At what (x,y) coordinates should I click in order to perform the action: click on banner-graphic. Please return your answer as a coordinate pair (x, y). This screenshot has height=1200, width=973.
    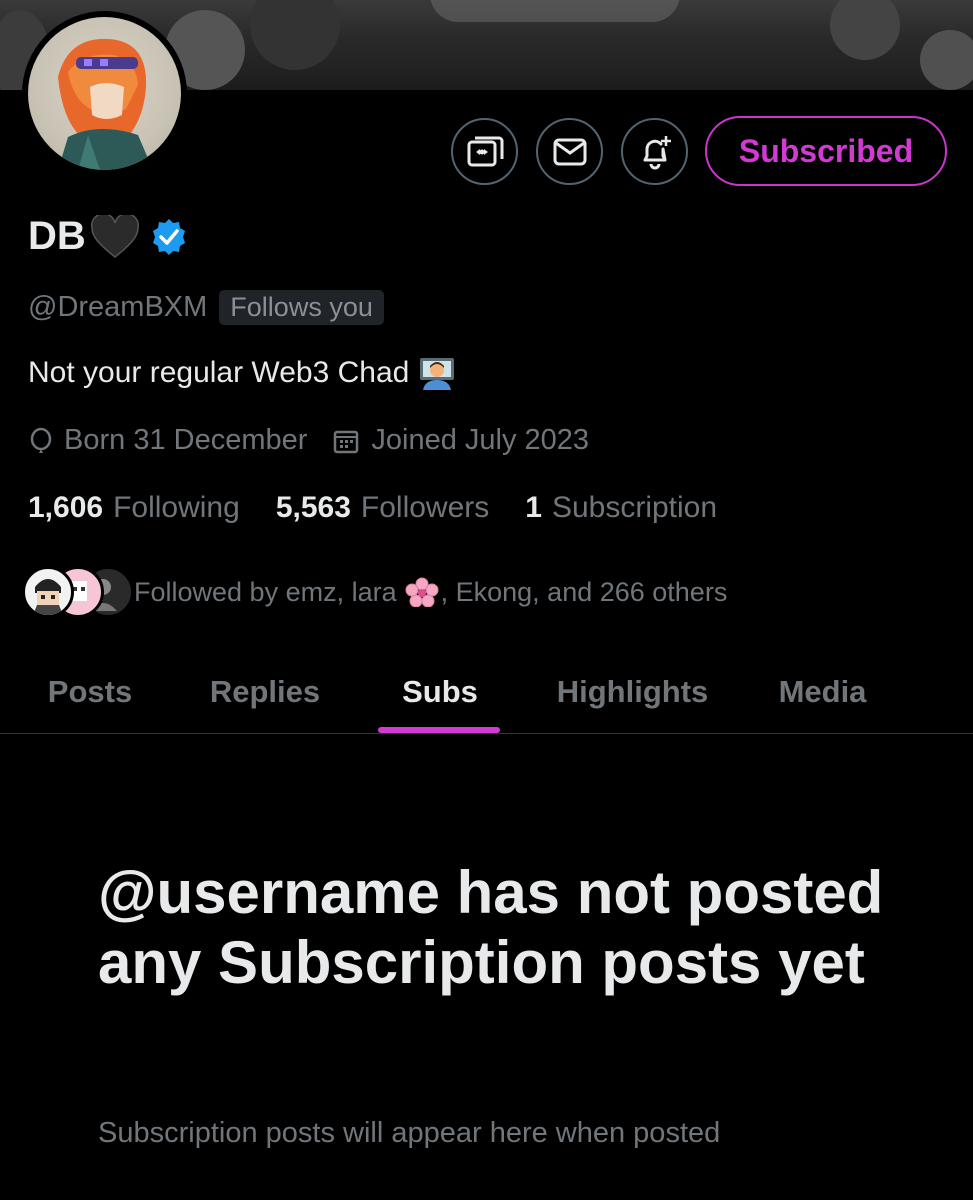
    Looking at the image, I should click on (555, 11).